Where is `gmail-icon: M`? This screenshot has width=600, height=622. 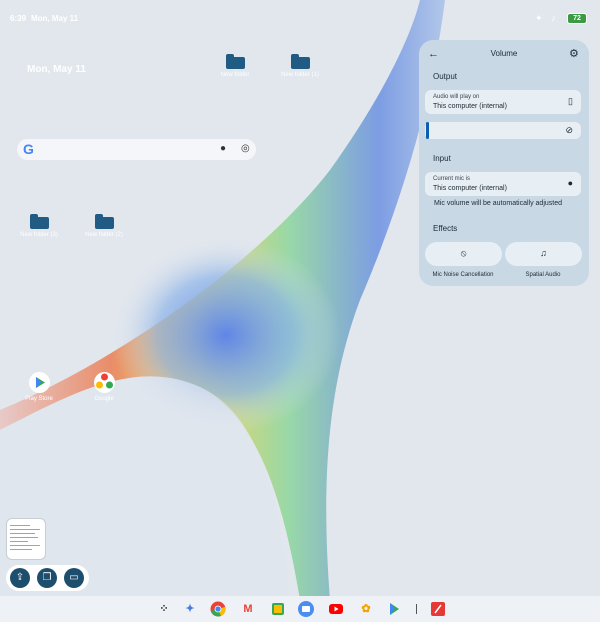
gmail-icon: M is located at coordinates (248, 609).